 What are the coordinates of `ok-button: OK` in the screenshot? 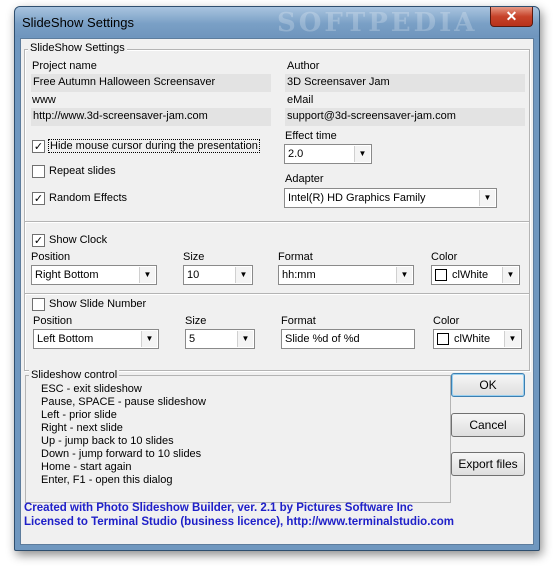 It's located at (488, 385).